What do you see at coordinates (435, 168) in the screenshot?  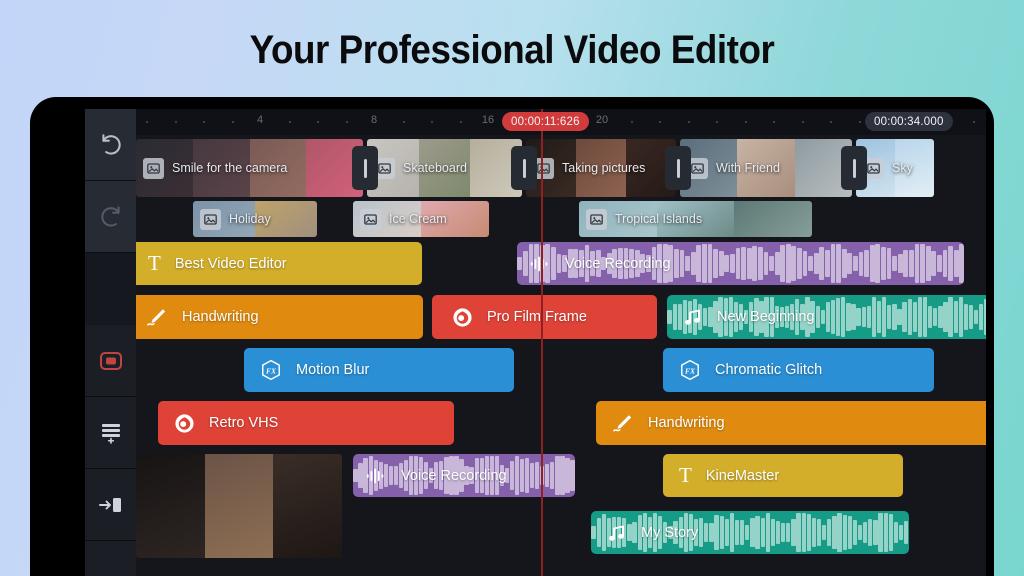 I see `clip-label: Skateboard` at bounding box center [435, 168].